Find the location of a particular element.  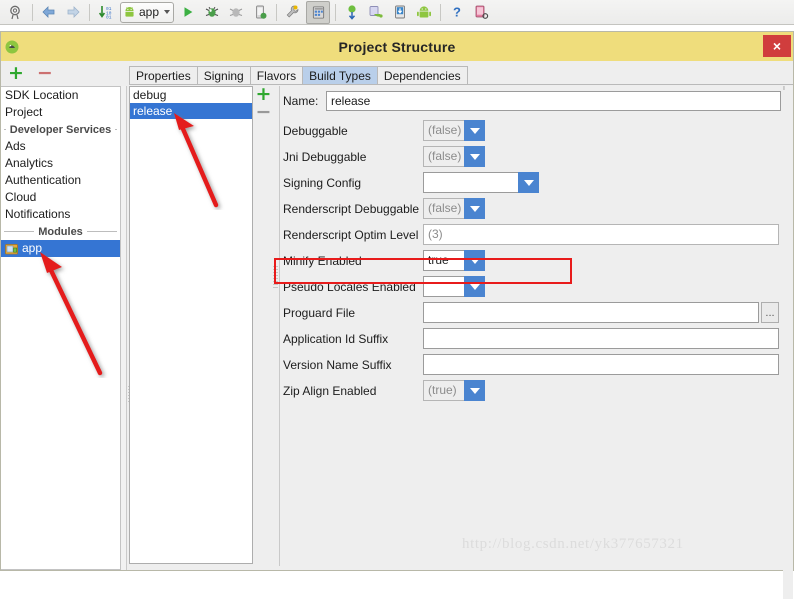

device-monitor-icon is located at coordinates (481, 12).